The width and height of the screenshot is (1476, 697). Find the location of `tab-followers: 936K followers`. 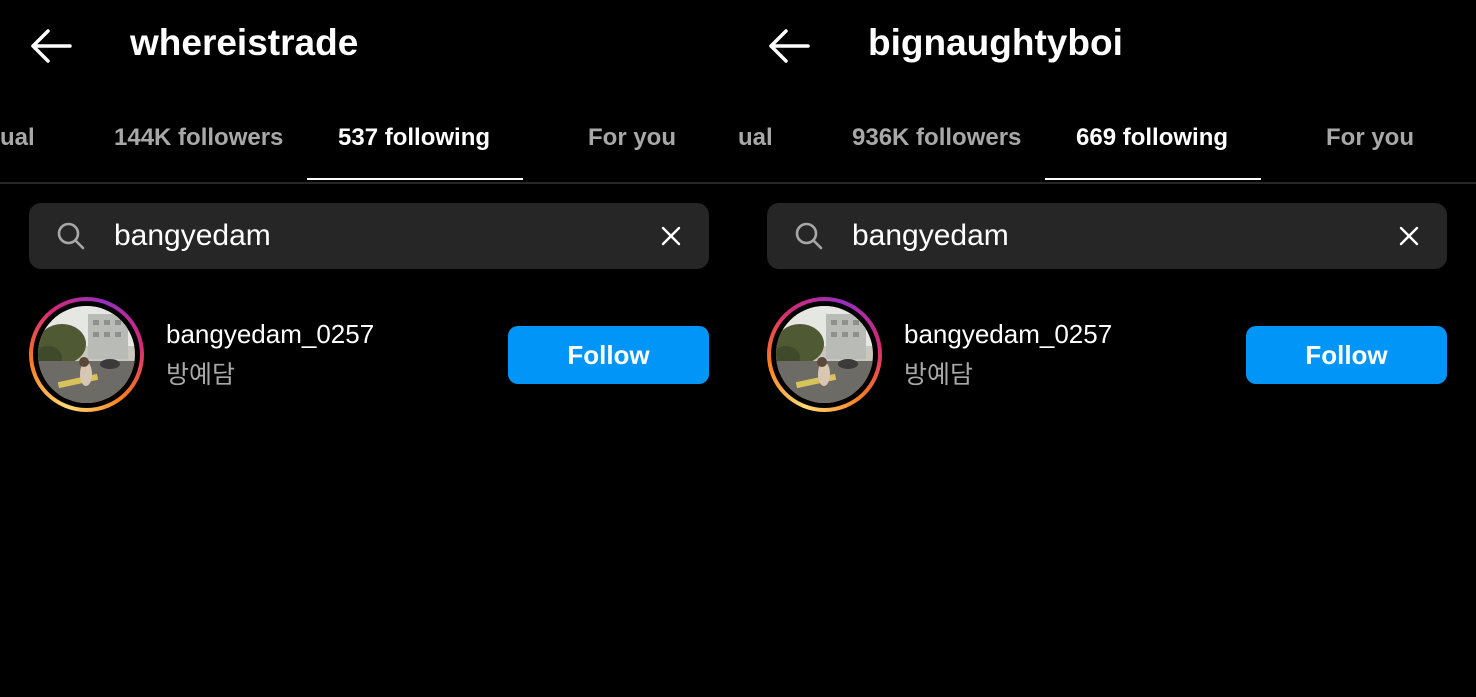

tab-followers: 936K followers is located at coordinates (936, 138).